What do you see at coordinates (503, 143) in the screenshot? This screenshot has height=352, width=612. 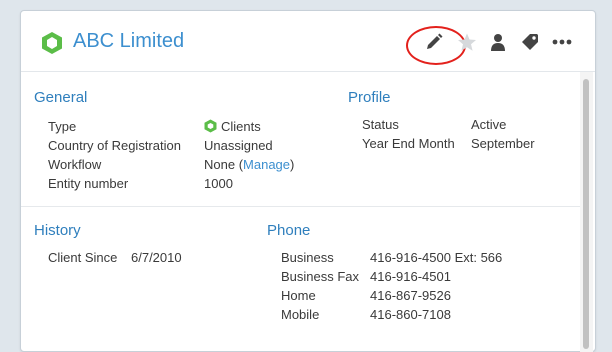 I see `year-end-value: September` at bounding box center [503, 143].